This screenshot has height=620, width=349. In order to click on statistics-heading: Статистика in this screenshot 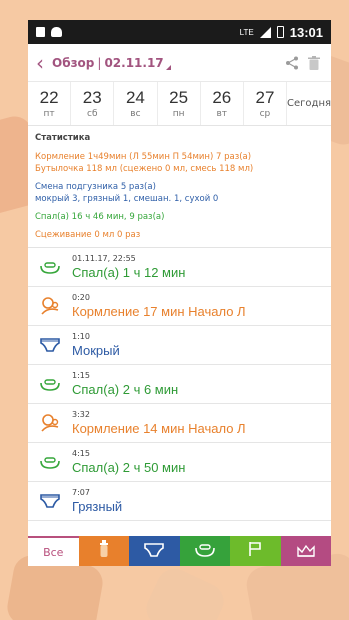, I will do `click(63, 138)`.